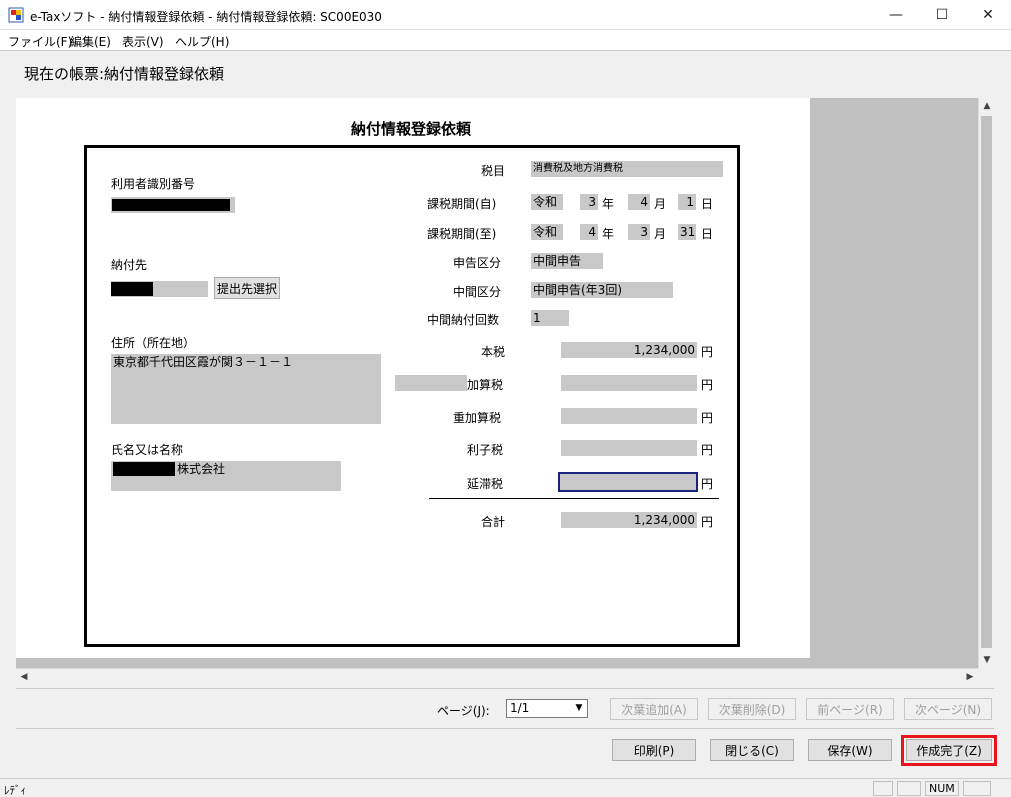  What do you see at coordinates (639, 202) in the screenshot?
I see `period-from-month: 4` at bounding box center [639, 202].